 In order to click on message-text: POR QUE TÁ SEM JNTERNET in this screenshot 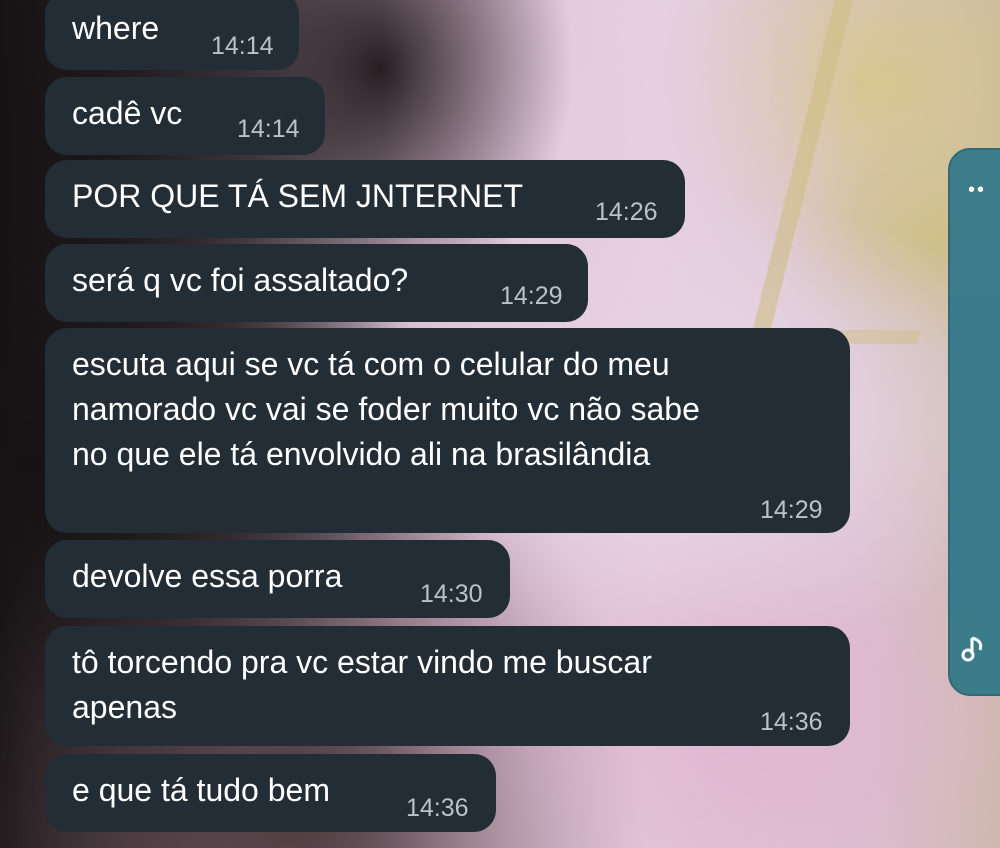, I will do `click(298, 196)`.